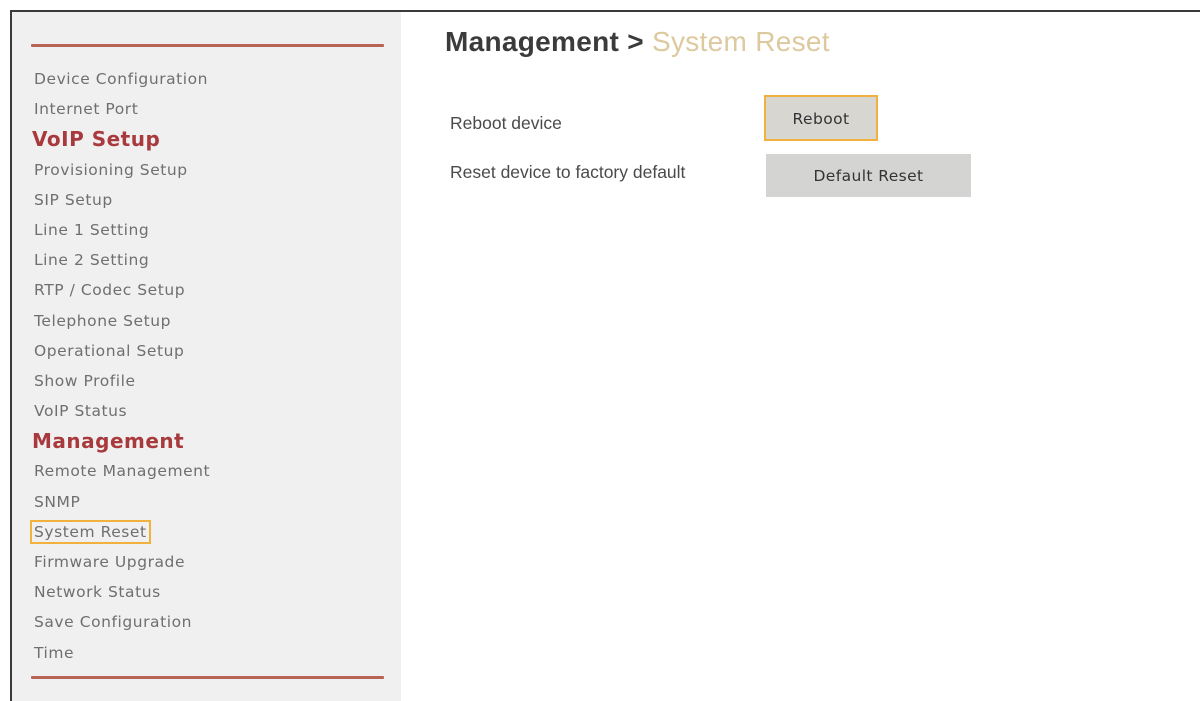  I want to click on reboot-device-label: Reboot device, so click(506, 123).